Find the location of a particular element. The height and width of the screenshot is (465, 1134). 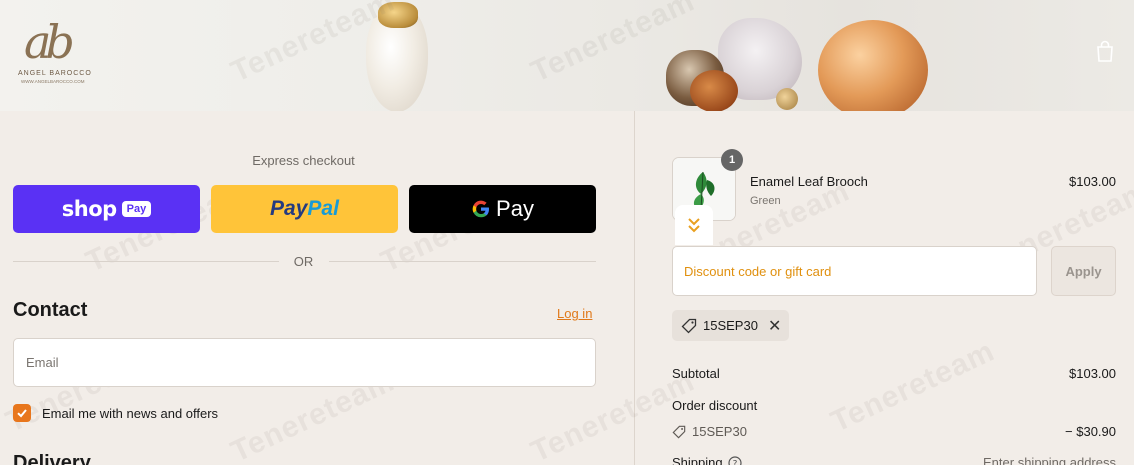

news-offers-label: Email me with news and offers is located at coordinates (130, 413).